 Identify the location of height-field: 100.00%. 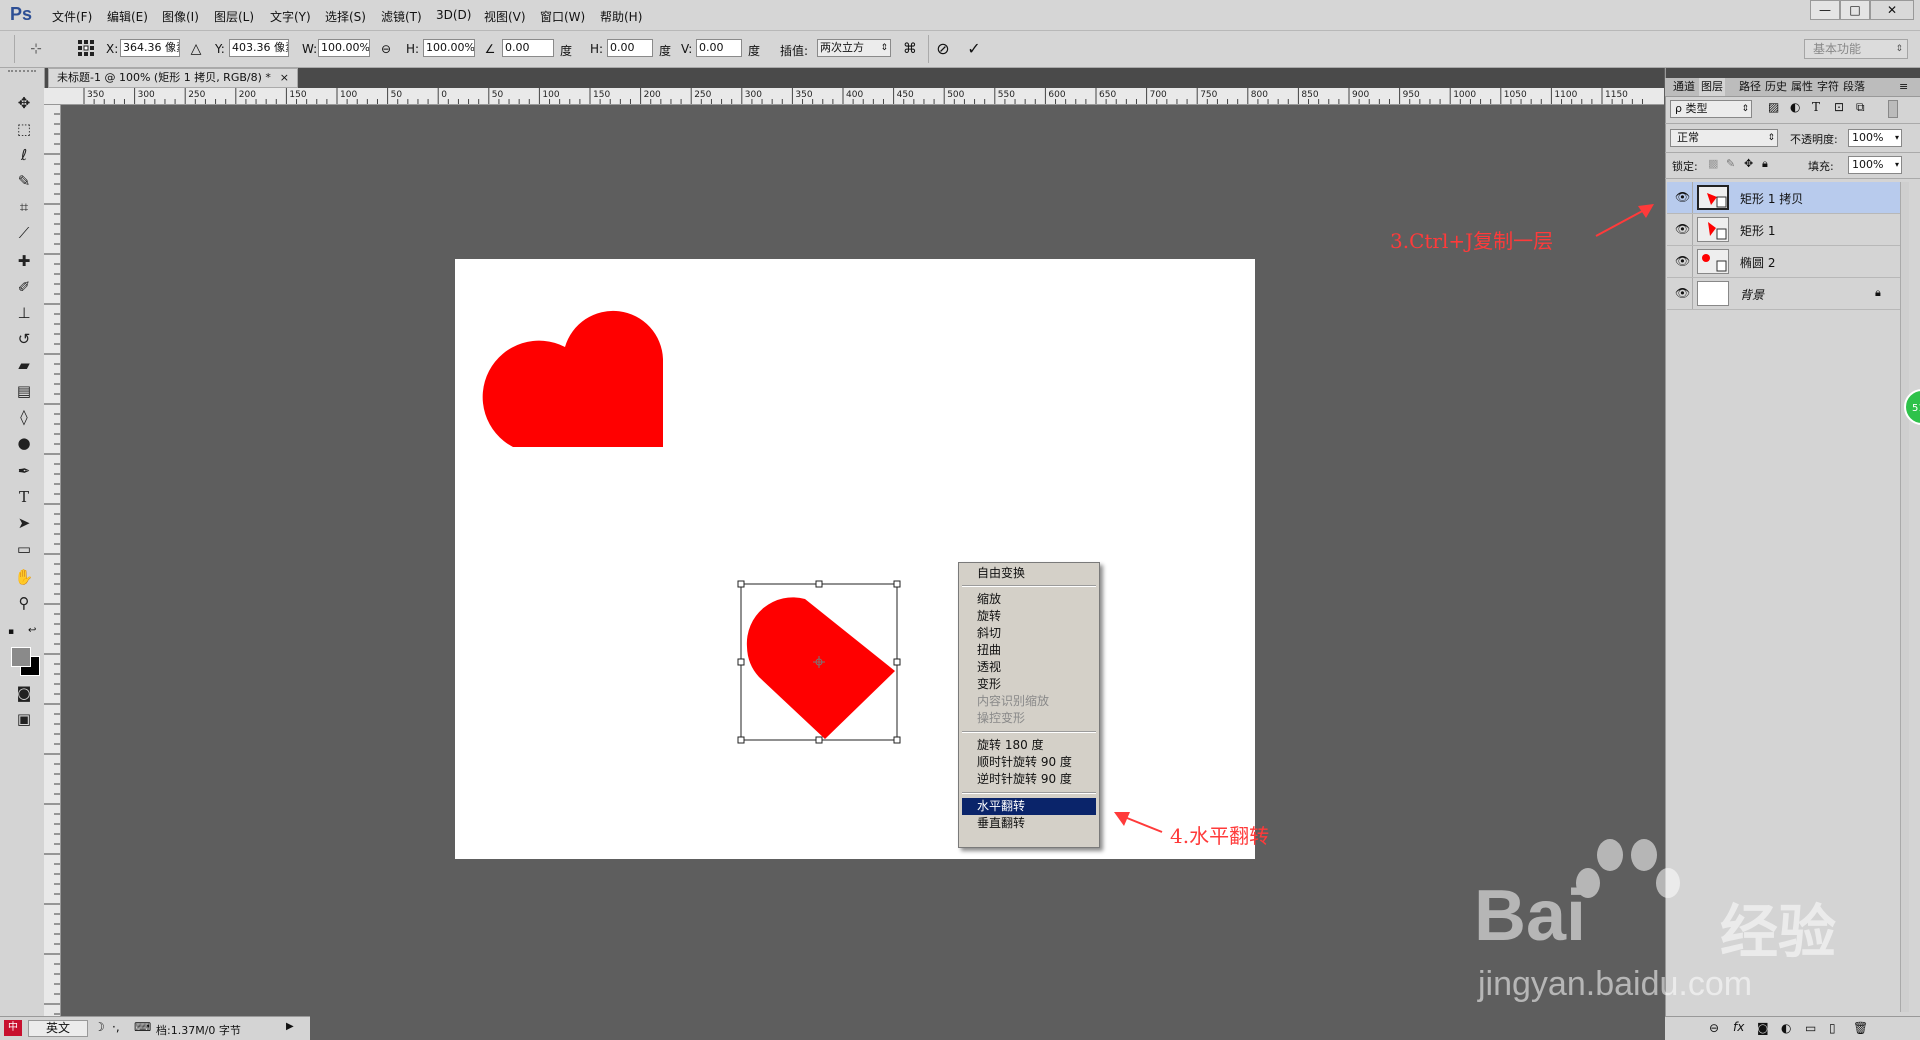
(449, 48).